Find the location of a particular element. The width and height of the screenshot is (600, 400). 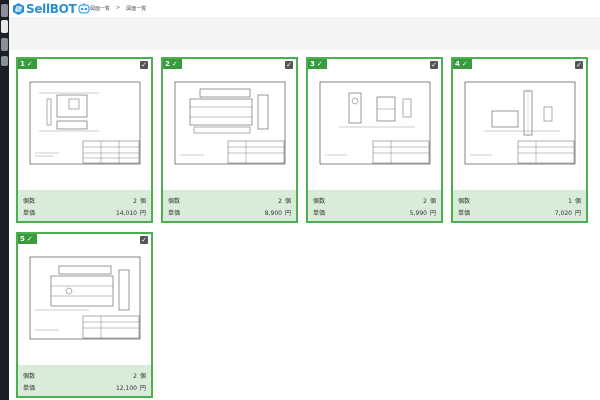

logo: SellBOT is located at coordinates (52, 8).